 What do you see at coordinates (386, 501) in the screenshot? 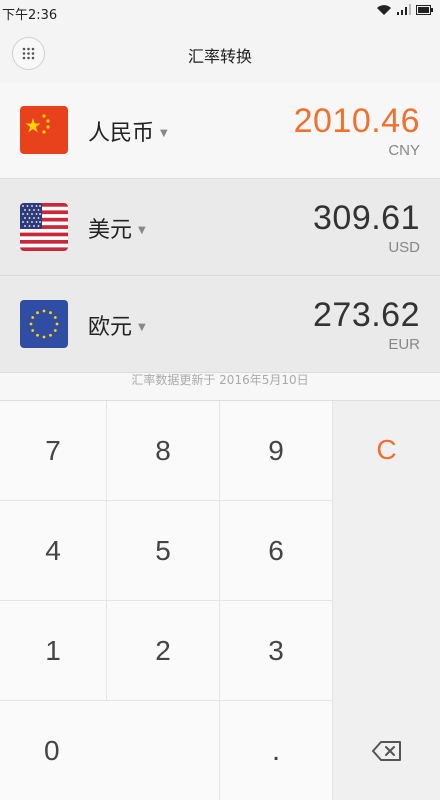
I see `clear-button: C` at bounding box center [386, 501].